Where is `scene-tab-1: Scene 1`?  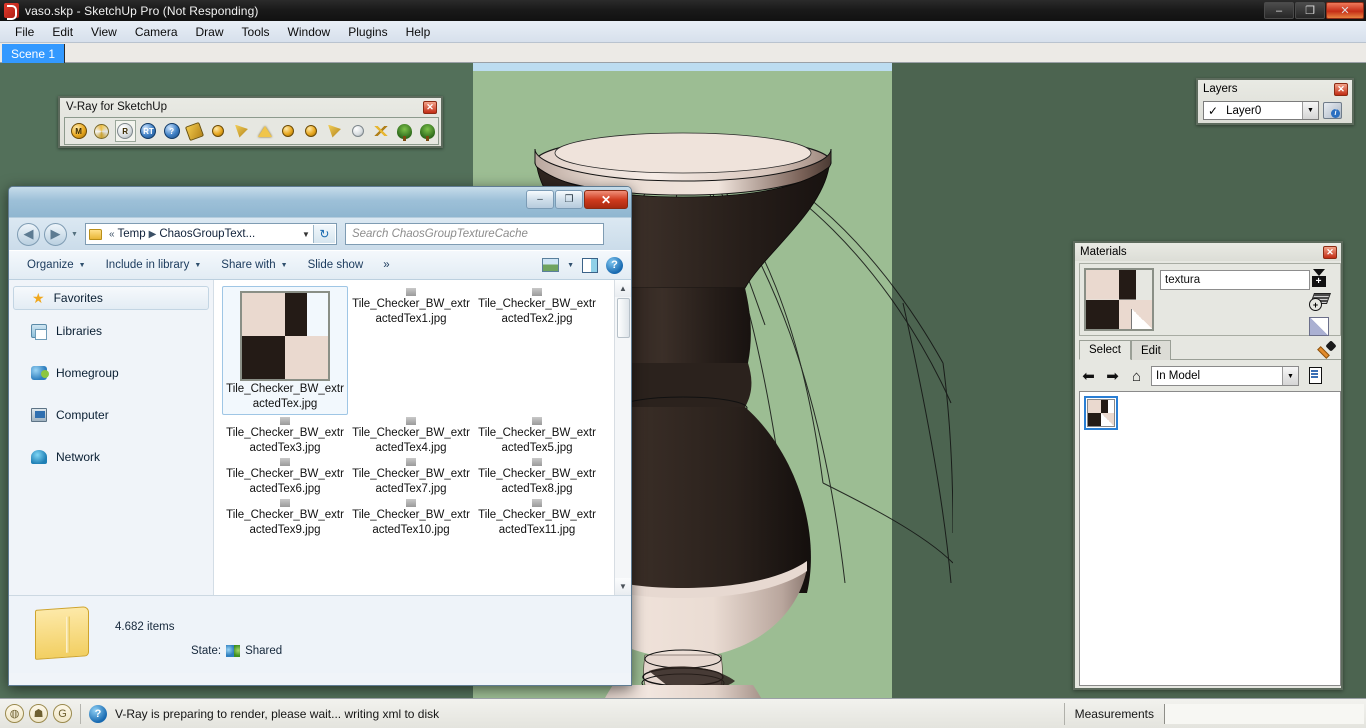 scene-tab-1: Scene 1 is located at coordinates (34, 53).